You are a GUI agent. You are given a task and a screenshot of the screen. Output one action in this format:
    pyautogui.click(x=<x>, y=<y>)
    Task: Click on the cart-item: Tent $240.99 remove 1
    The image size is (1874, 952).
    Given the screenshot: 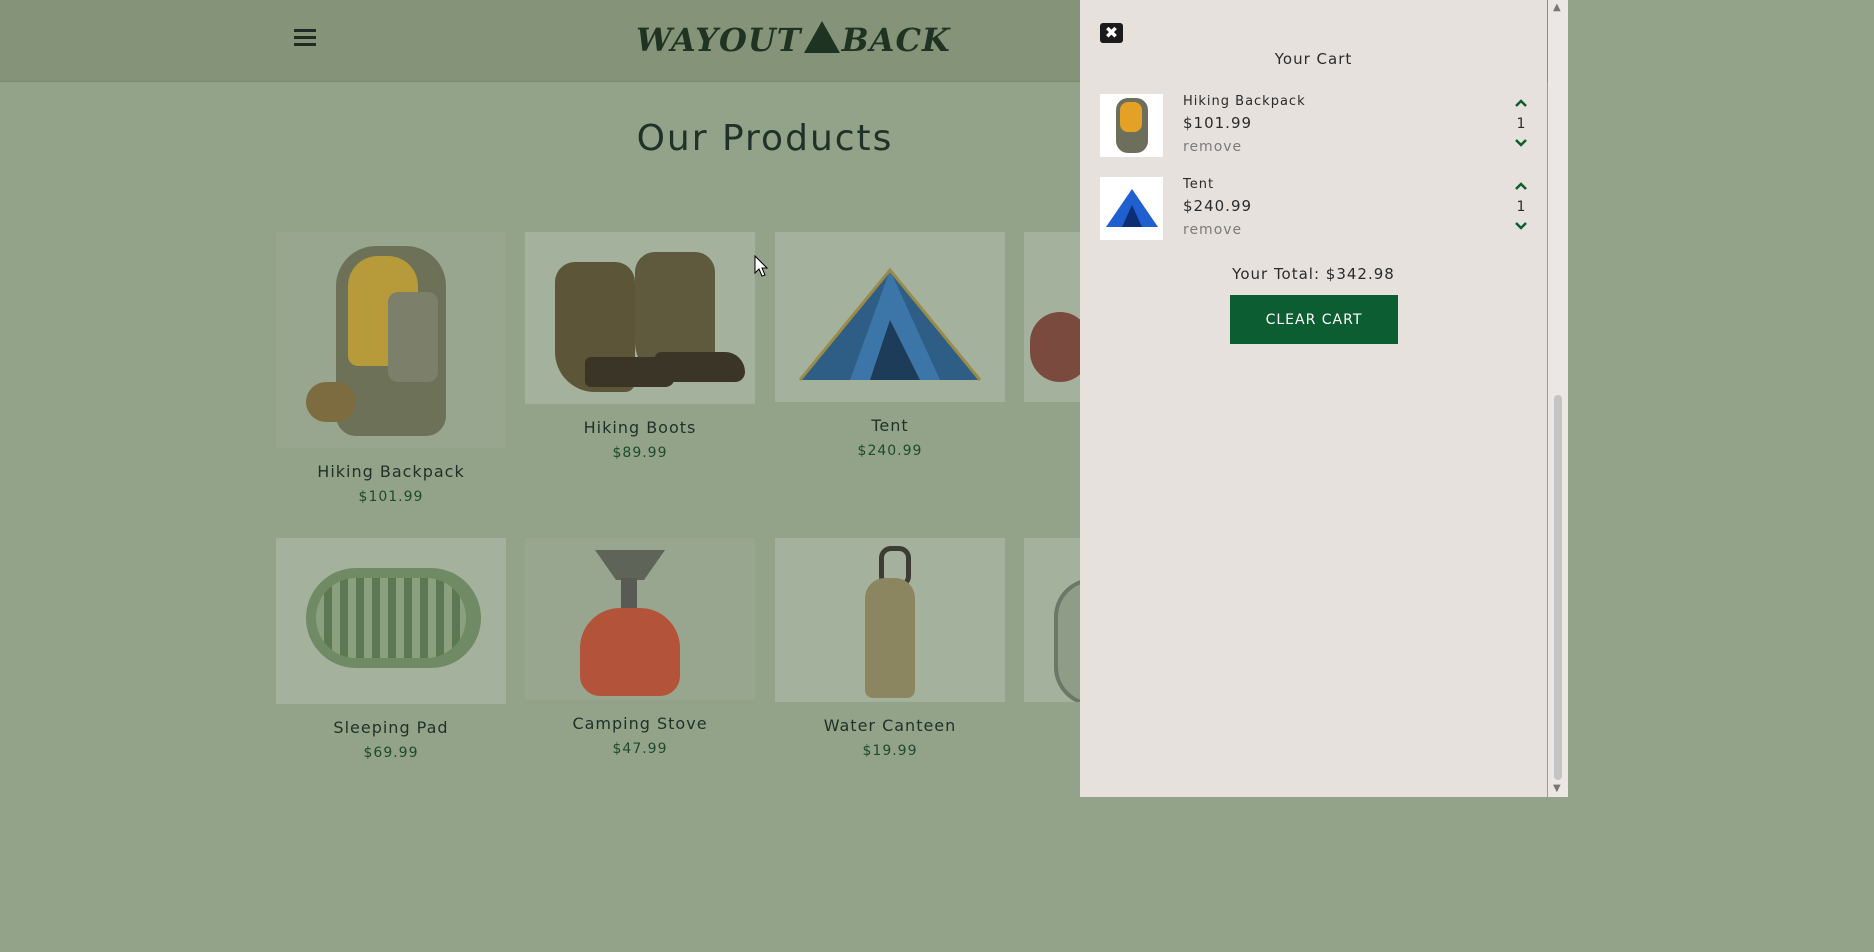 What is the action you would take?
    pyautogui.click(x=1313, y=208)
    